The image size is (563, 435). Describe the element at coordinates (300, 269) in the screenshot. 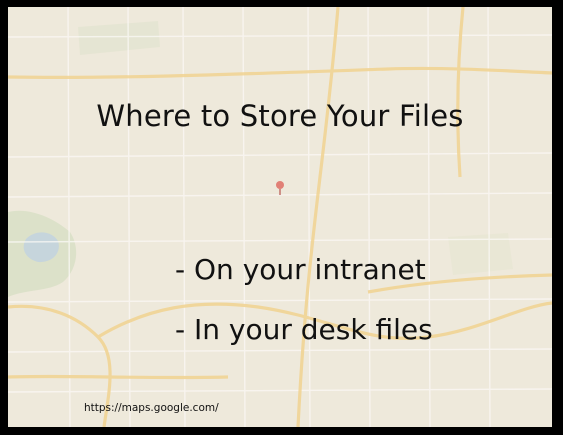

I see `bullet-intranet: - On your intranet` at that location.